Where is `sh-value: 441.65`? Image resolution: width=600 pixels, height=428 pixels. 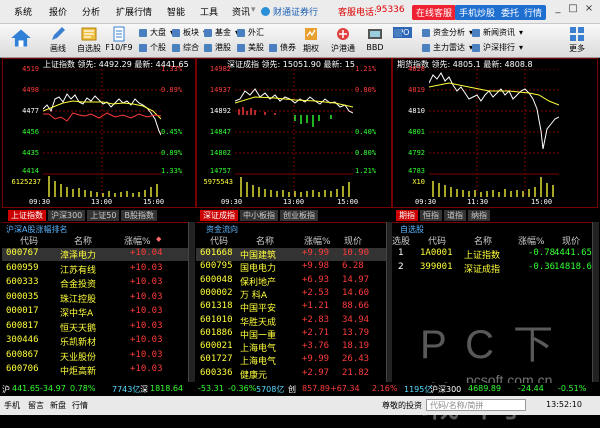
sh-value: 441.65 is located at coordinates (26, 388).